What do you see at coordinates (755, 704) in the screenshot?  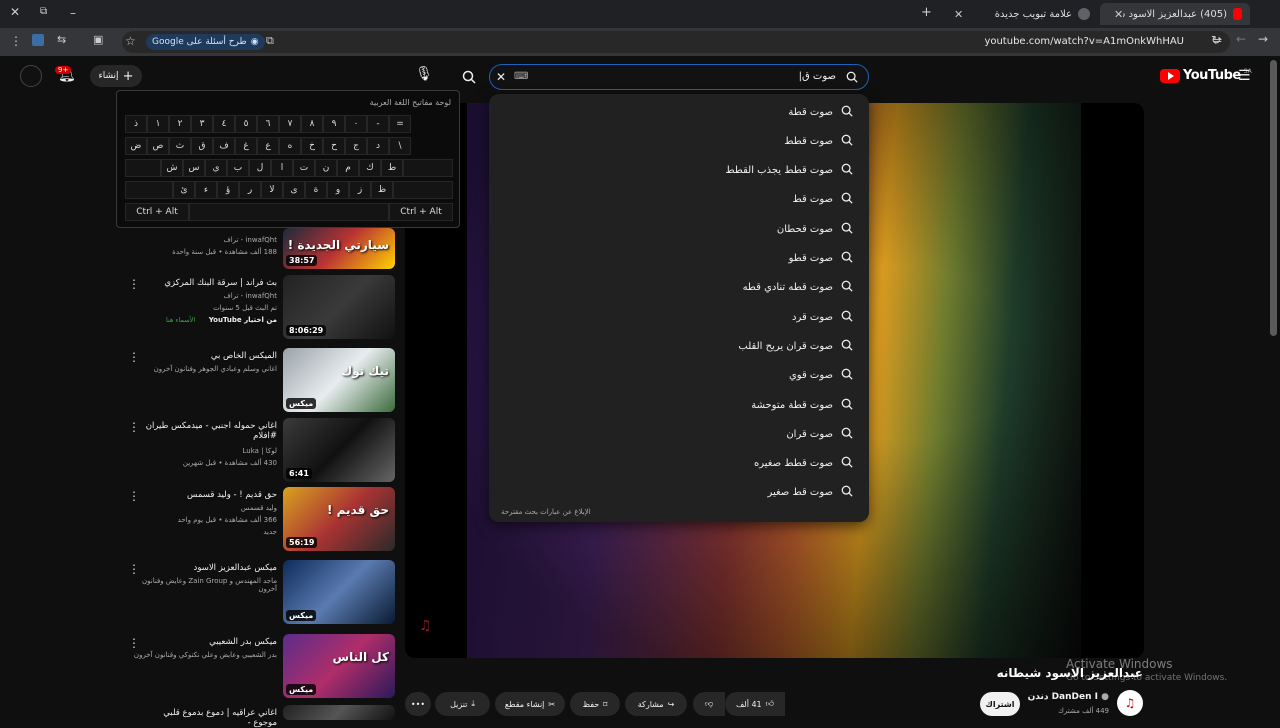 I see `like-button: 👍︎ 41 ألف` at bounding box center [755, 704].